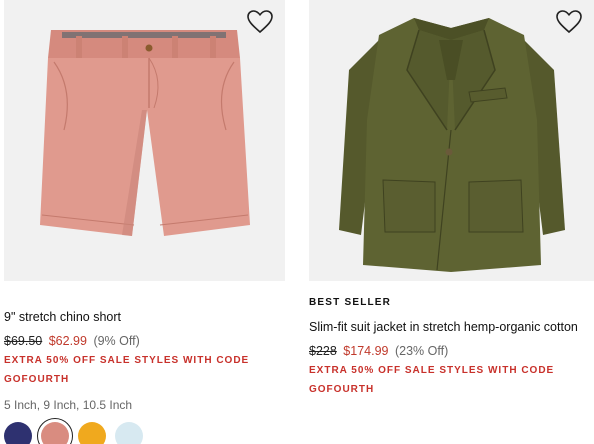 The image size is (594, 444). Describe the element at coordinates (144, 317) in the screenshot. I see `product-title: 9" stretch chino short` at that location.